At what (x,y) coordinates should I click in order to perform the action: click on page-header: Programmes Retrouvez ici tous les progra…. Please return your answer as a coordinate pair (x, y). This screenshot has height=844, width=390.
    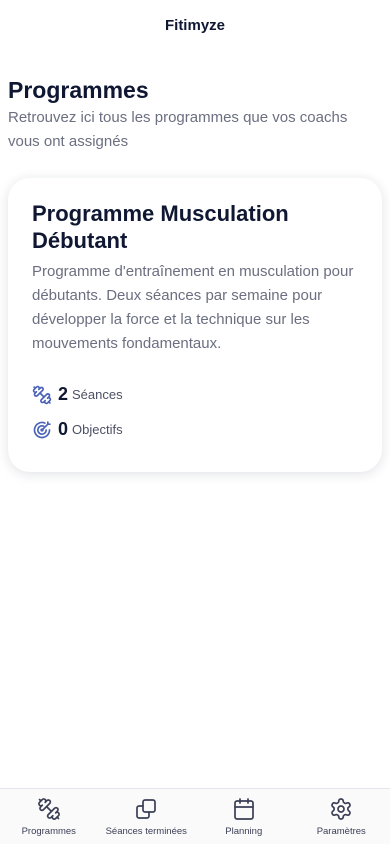
    Looking at the image, I should click on (195, 102).